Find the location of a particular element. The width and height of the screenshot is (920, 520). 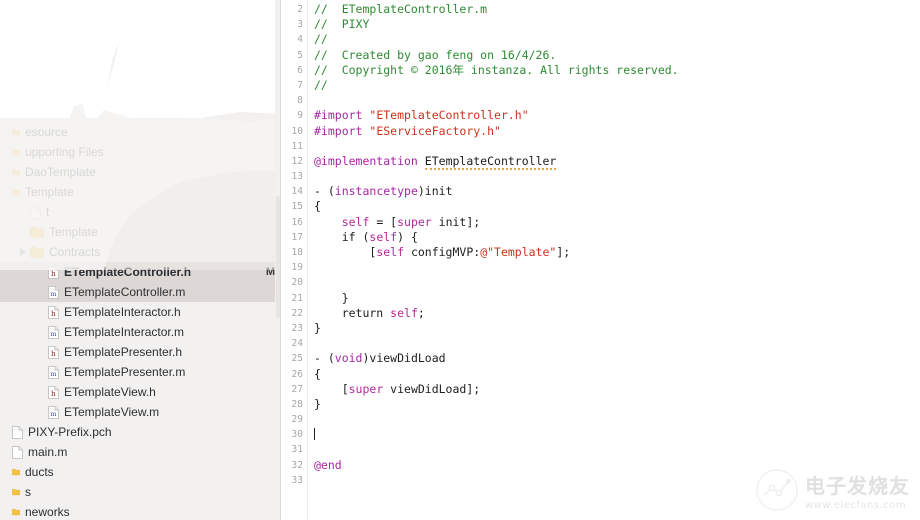

navigator-item-iz: iz is located at coordinates (140, 72).